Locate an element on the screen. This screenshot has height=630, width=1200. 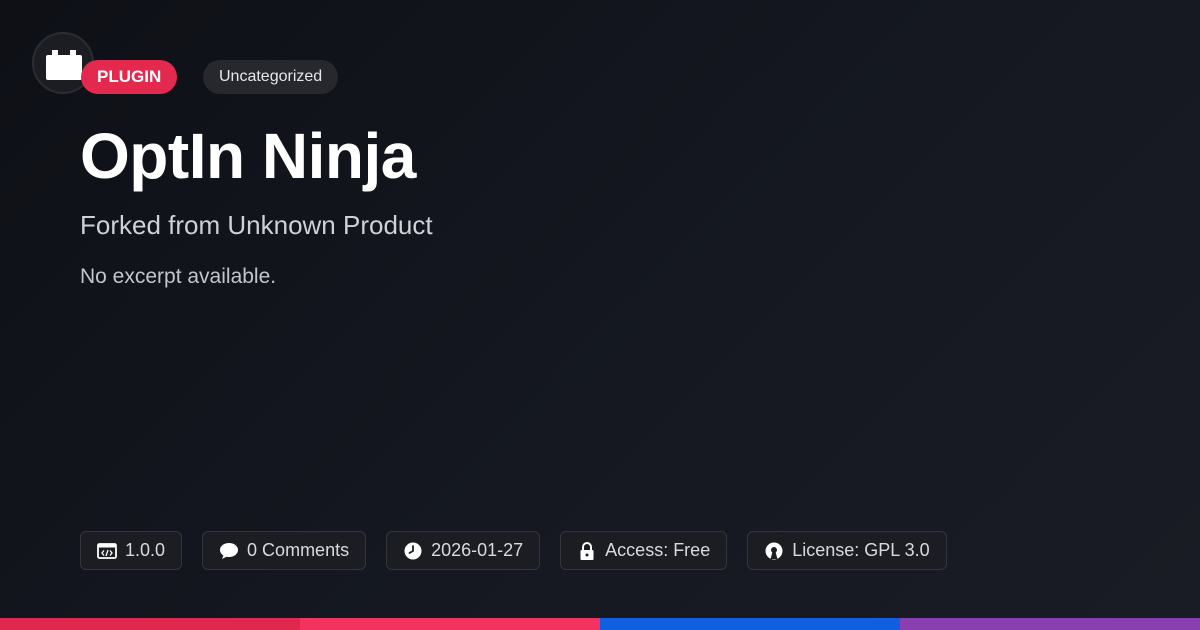
access-label: Access: Free is located at coordinates (658, 550).